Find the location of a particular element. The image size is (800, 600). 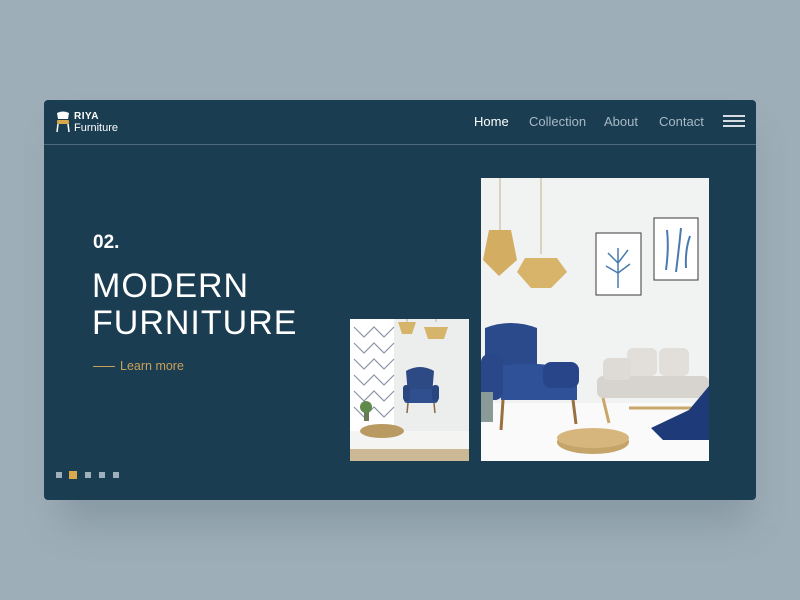

interior-photo-small is located at coordinates (409, 390).